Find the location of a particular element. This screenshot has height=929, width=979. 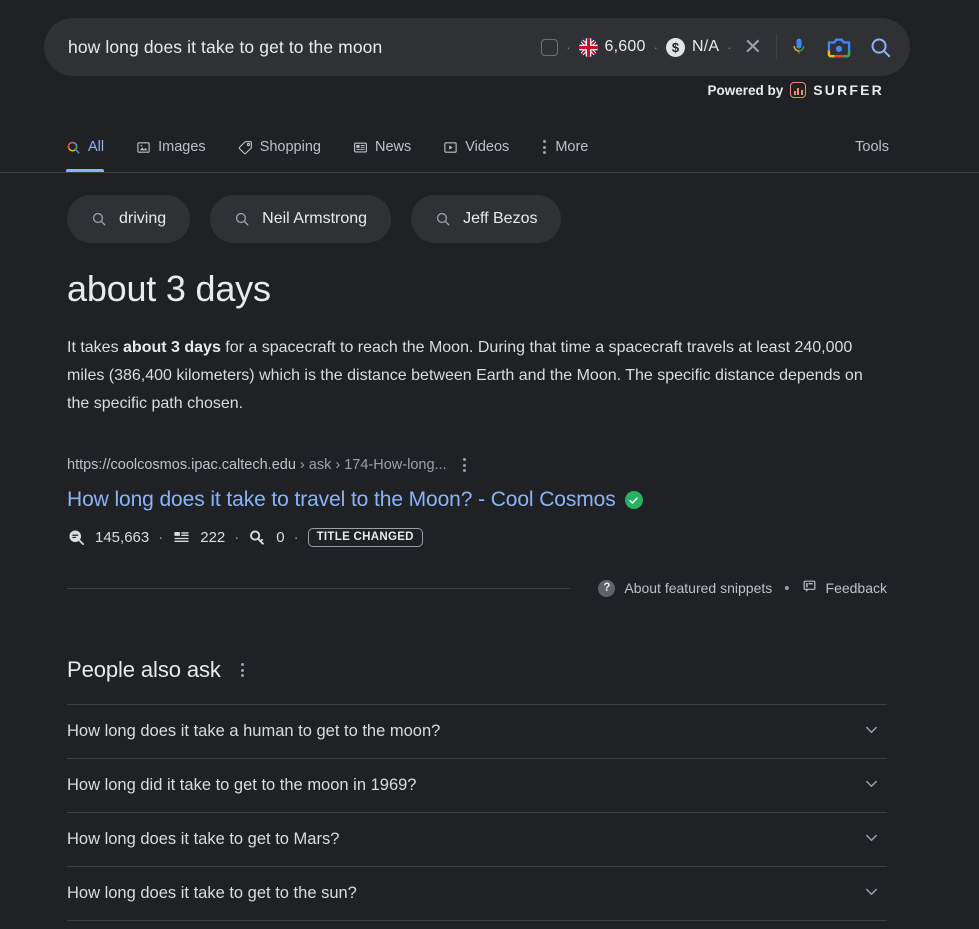

microphone-icon is located at coordinates (799, 47).